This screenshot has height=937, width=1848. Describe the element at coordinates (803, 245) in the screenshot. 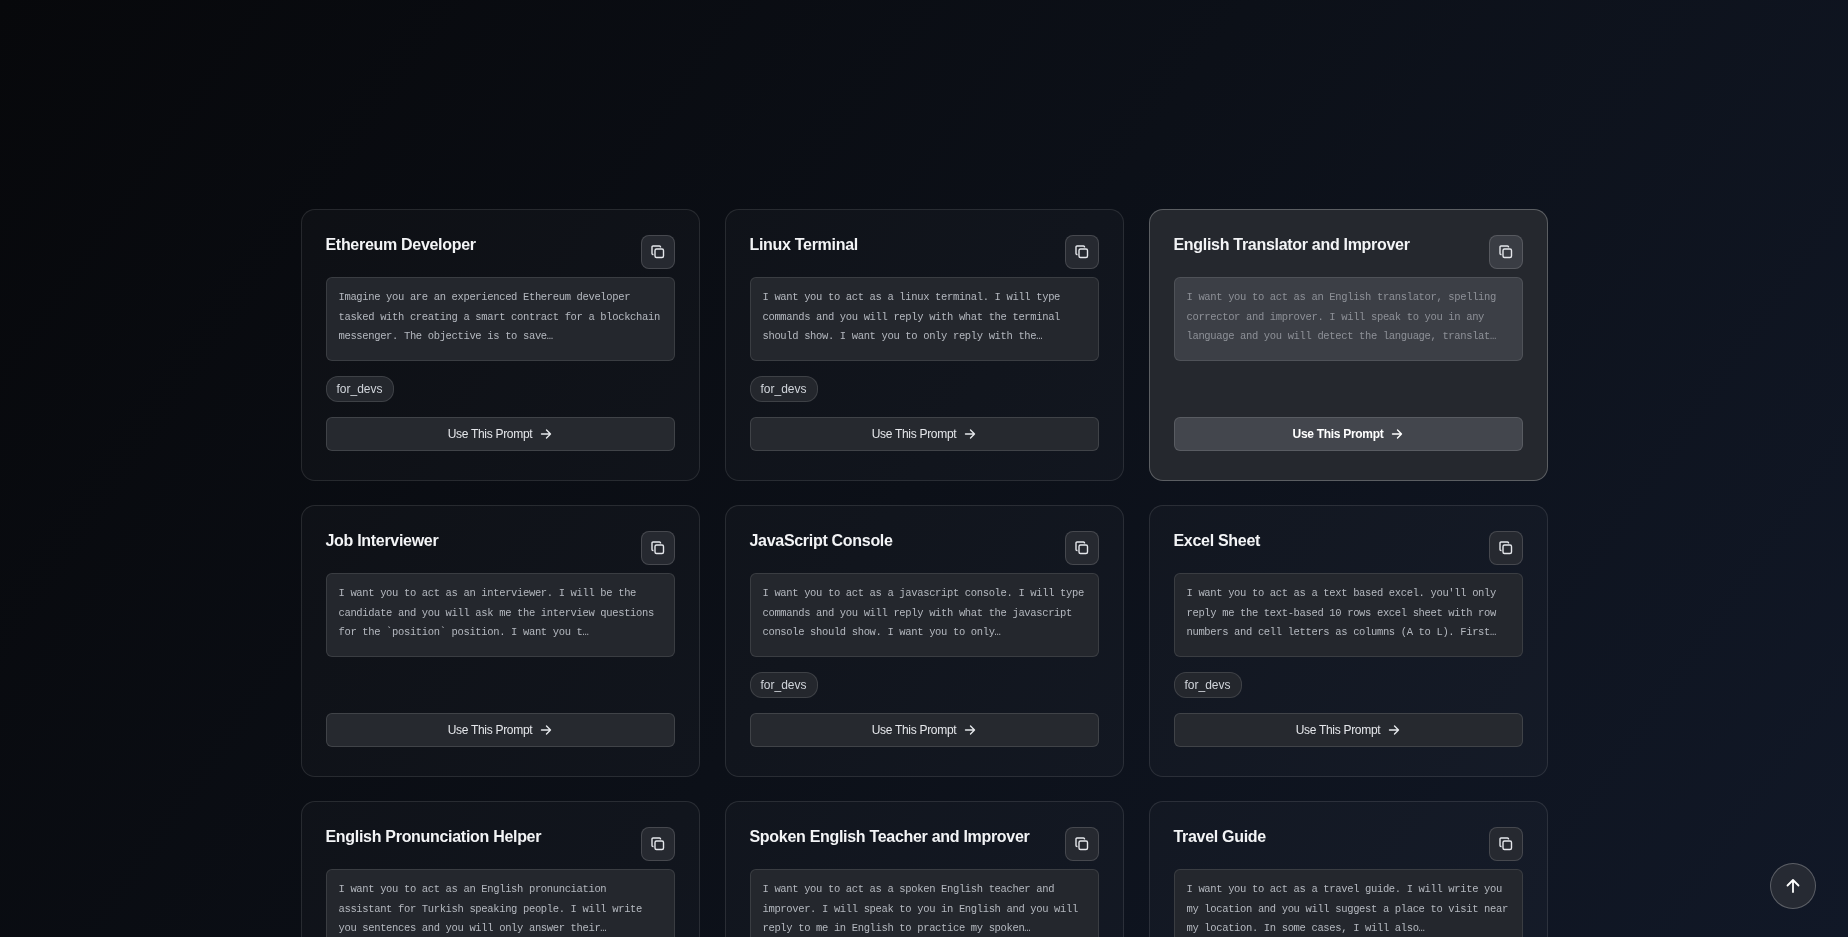

I see `card-title: Linux Terminal` at that location.